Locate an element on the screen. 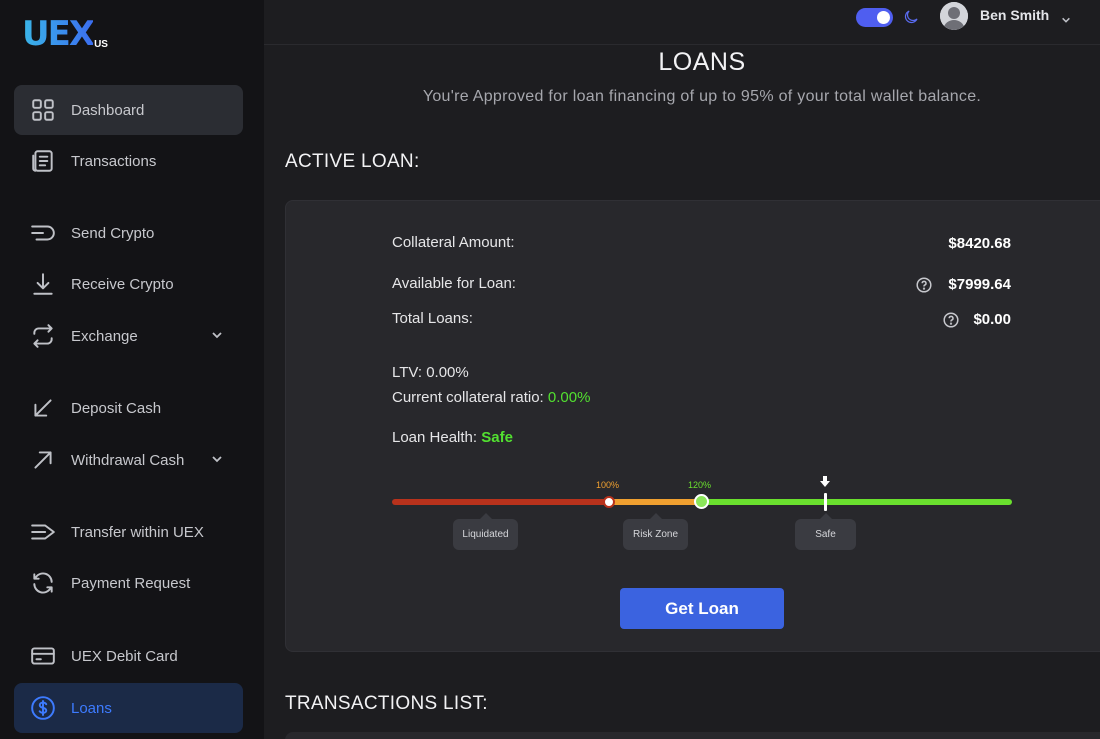 This screenshot has width=1100, height=739. sidebar-item-label: Withdrawal Cash is located at coordinates (128, 460).